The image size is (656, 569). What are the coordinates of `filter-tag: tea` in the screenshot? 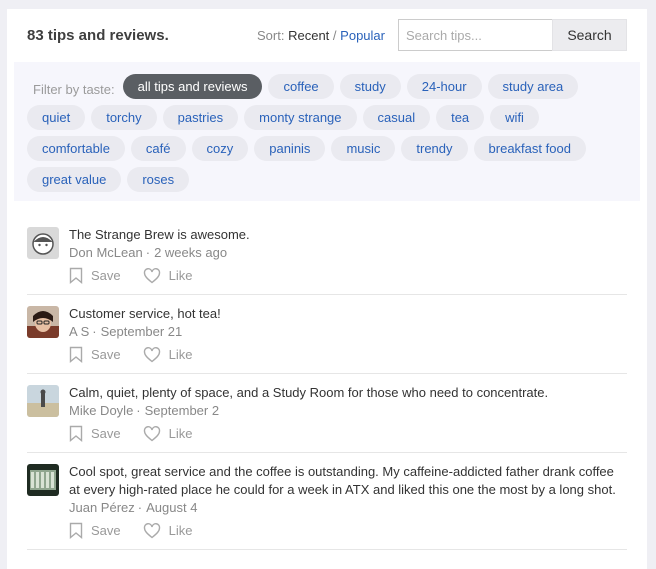 It's located at (460, 117).